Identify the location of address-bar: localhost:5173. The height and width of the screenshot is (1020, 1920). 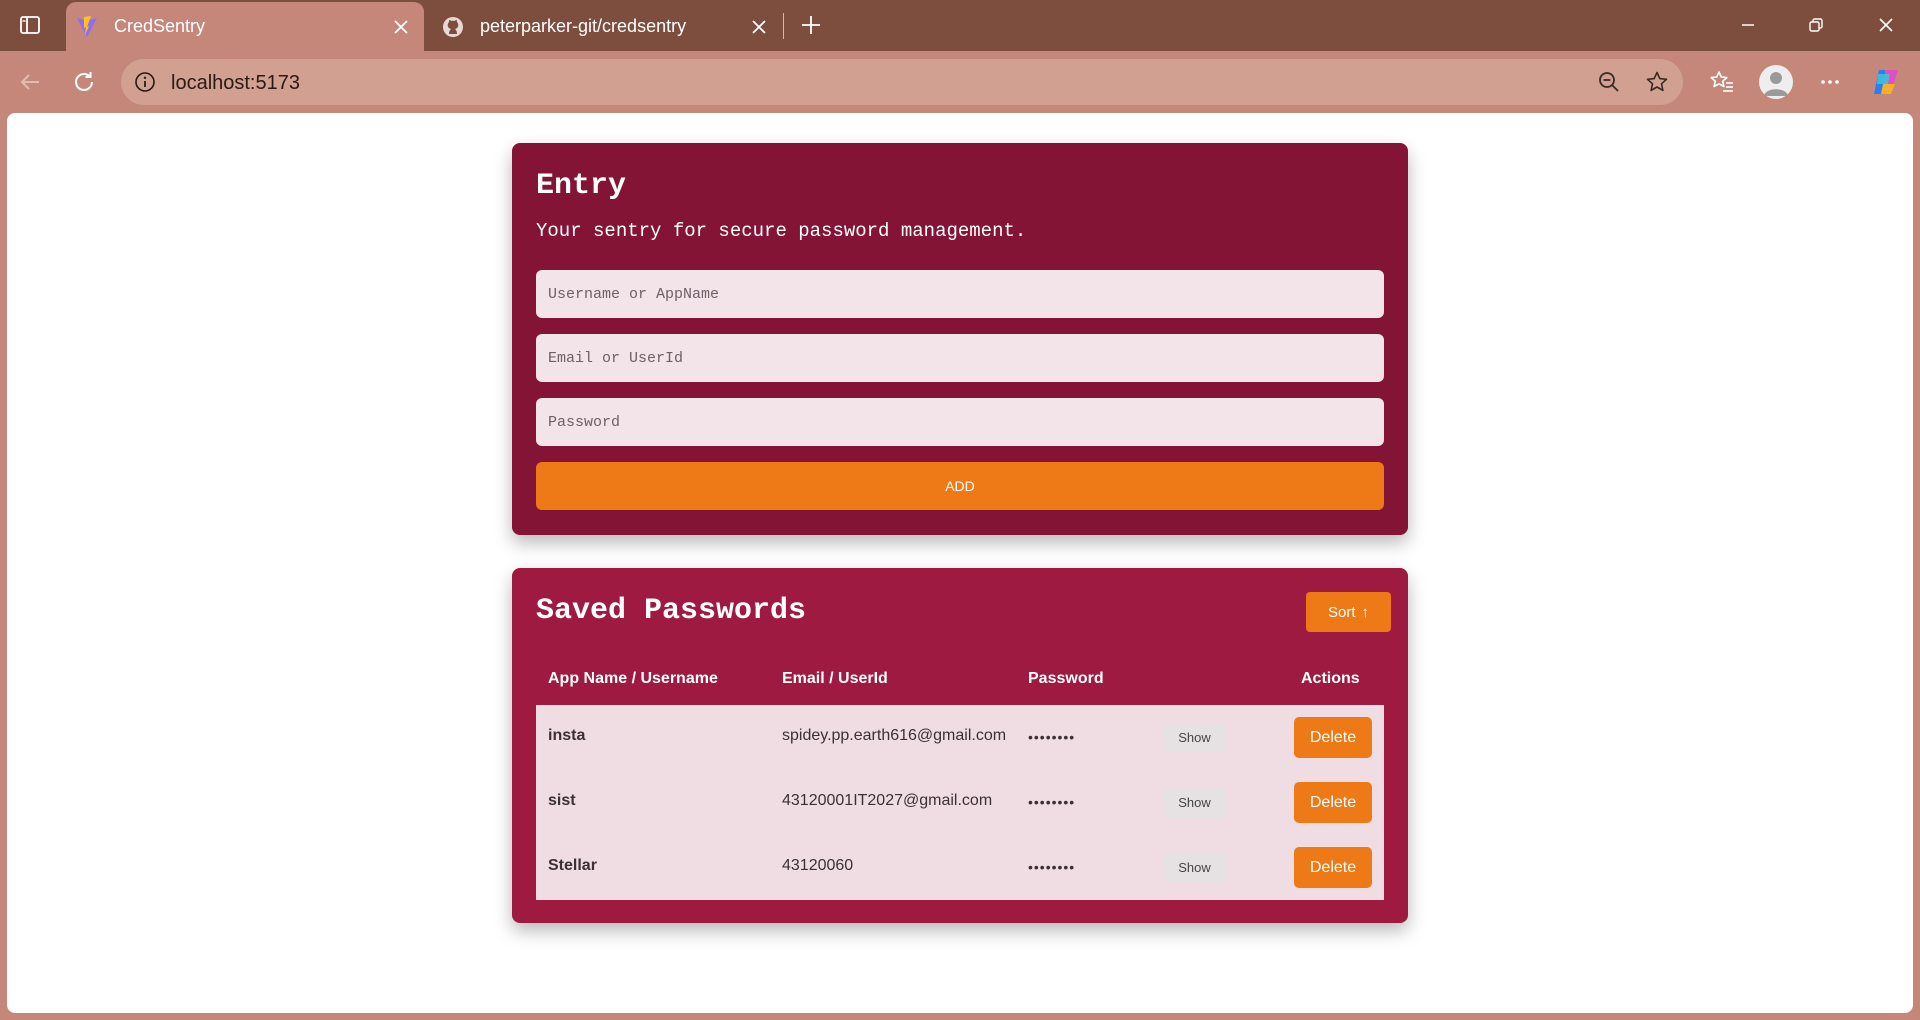
(902, 82).